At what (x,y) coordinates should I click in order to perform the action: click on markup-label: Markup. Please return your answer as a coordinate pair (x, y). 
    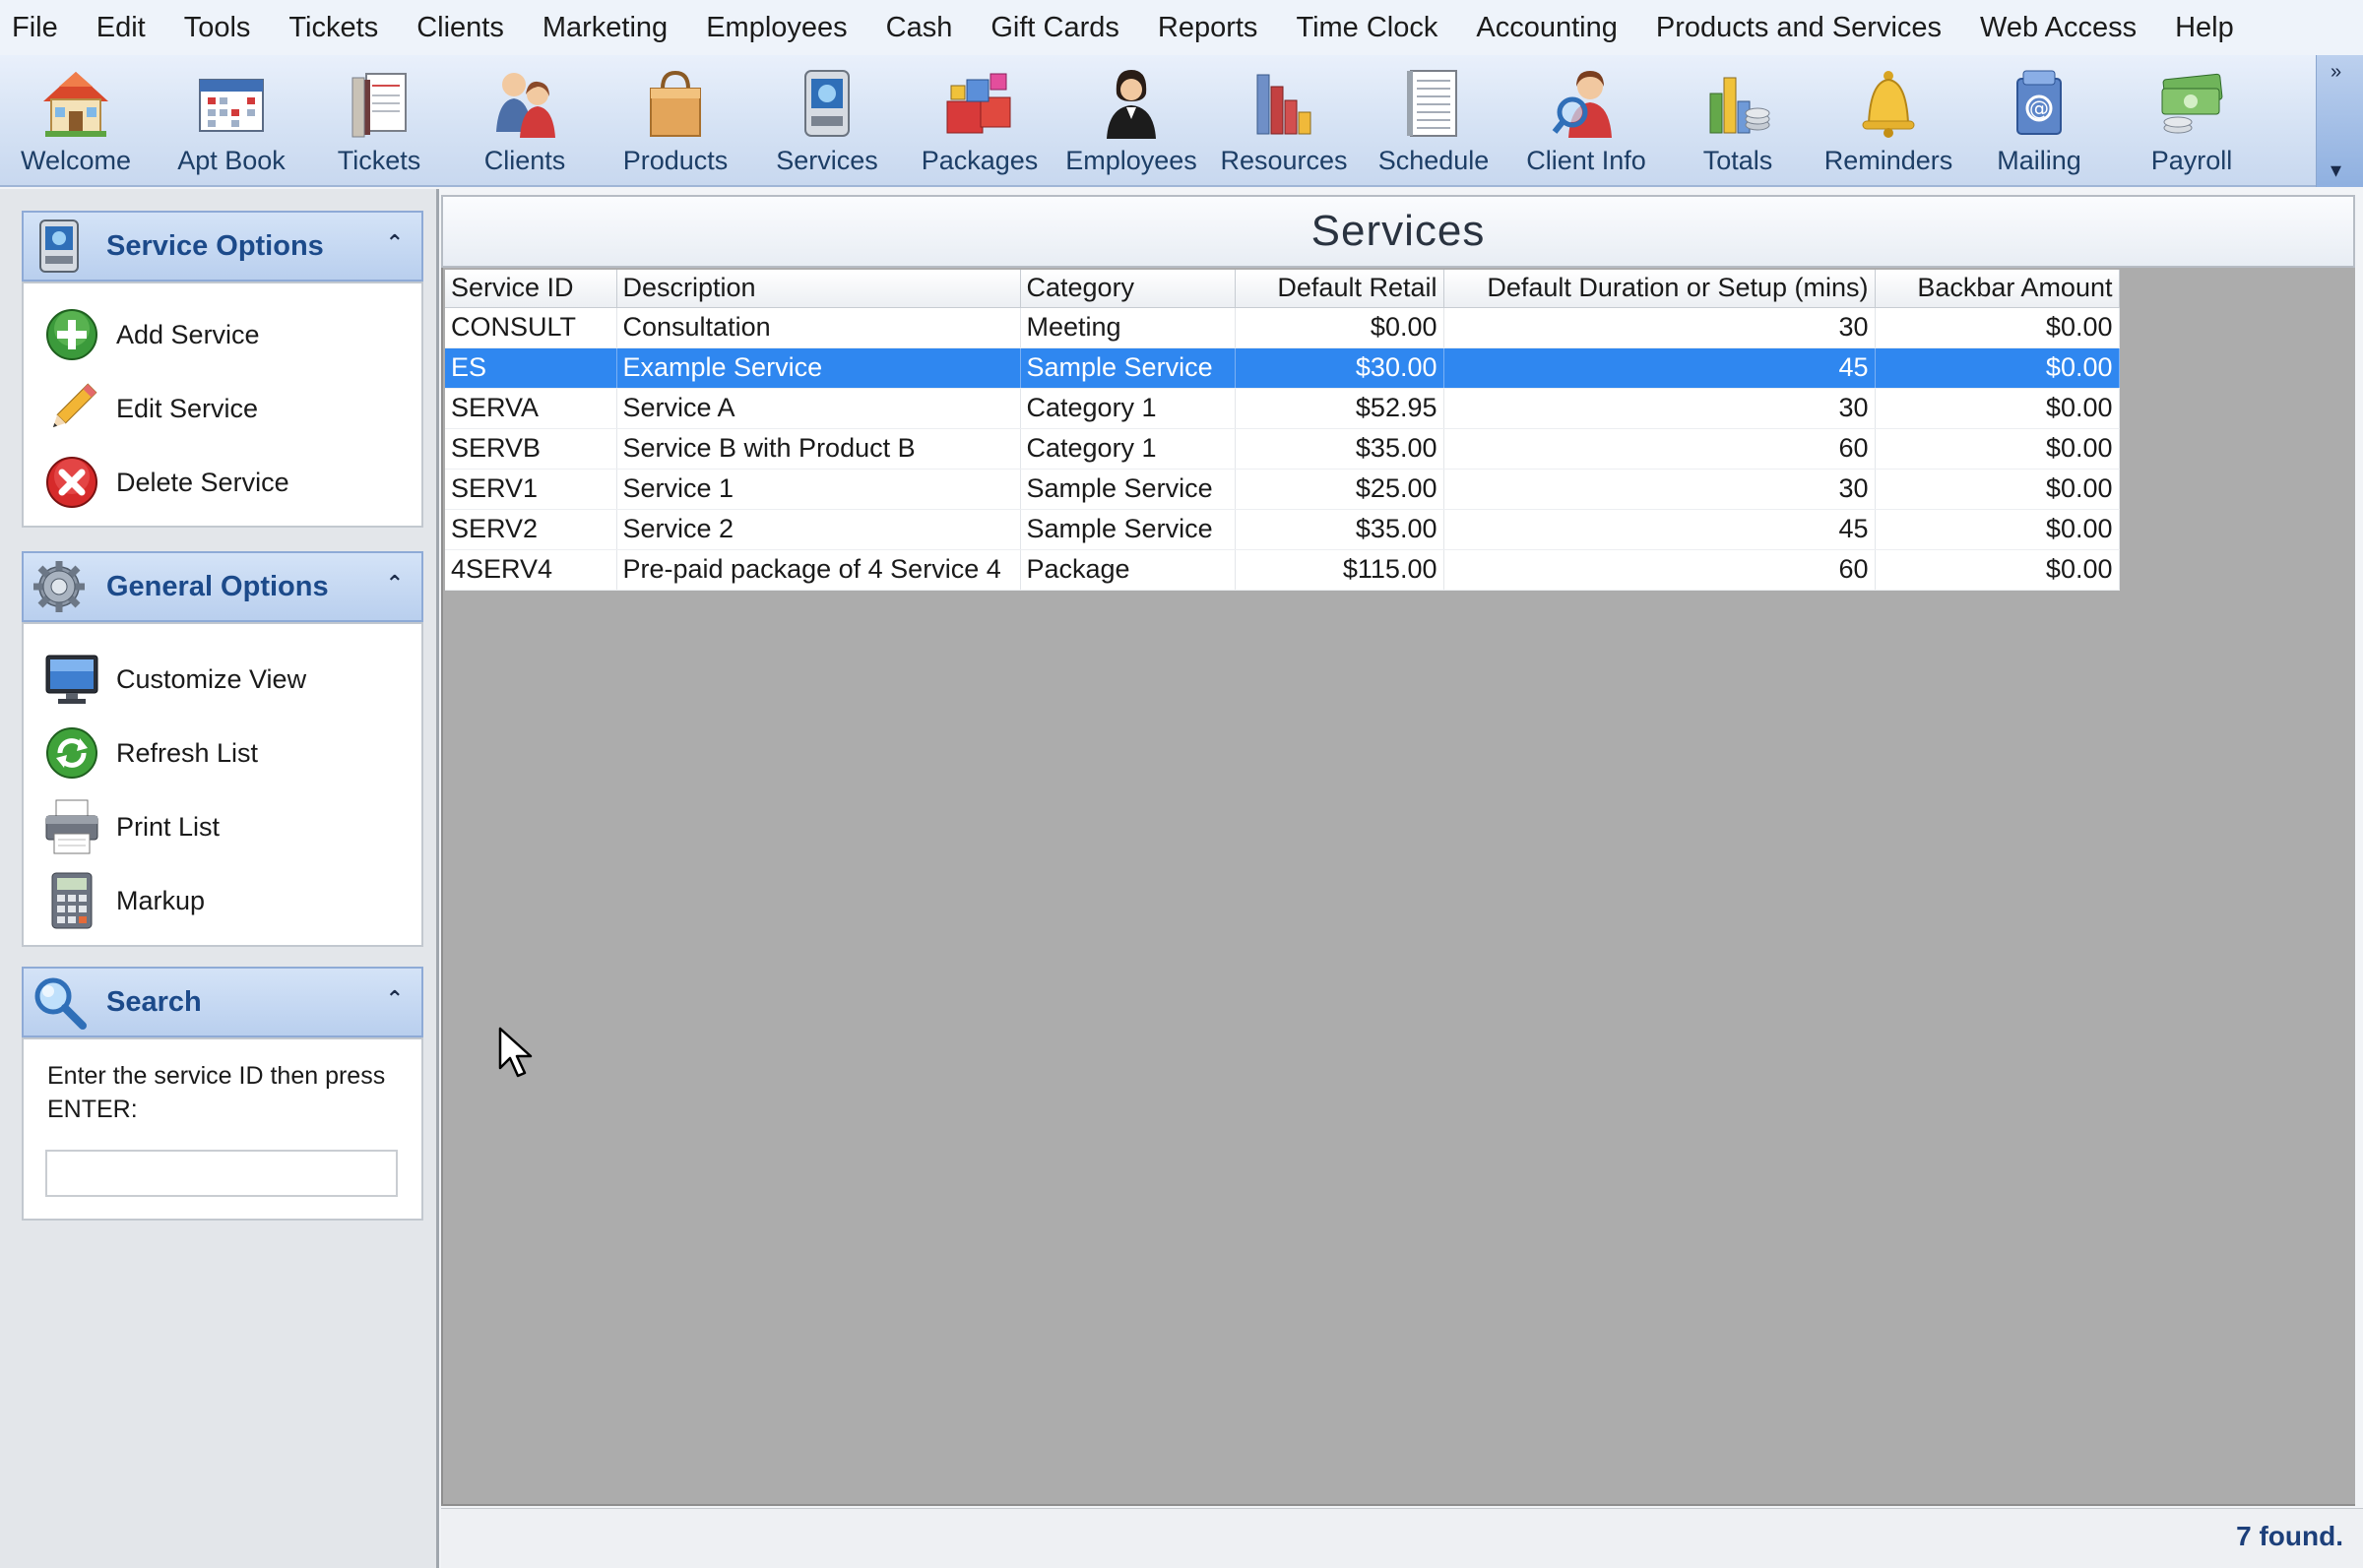
    Looking at the image, I should click on (161, 900).